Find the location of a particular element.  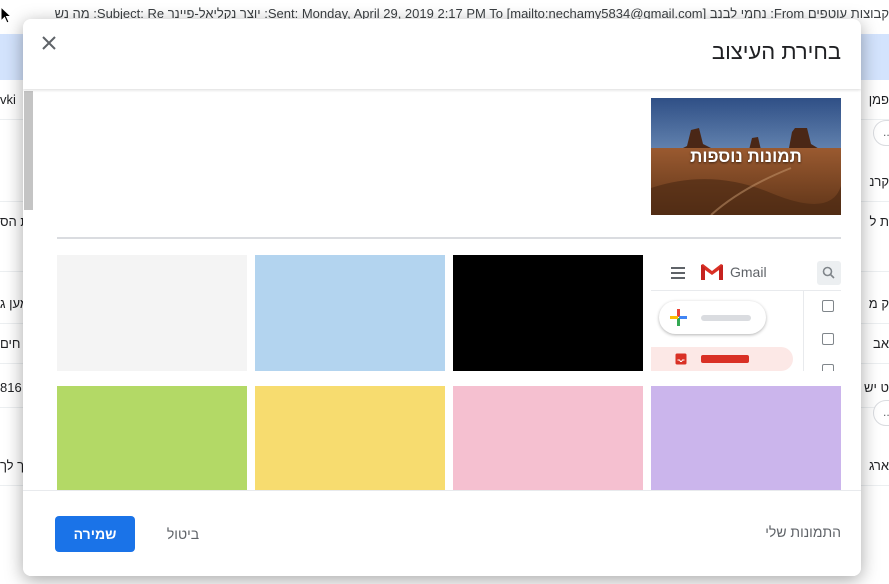

theme-tile-lavender is located at coordinates (746, 438).